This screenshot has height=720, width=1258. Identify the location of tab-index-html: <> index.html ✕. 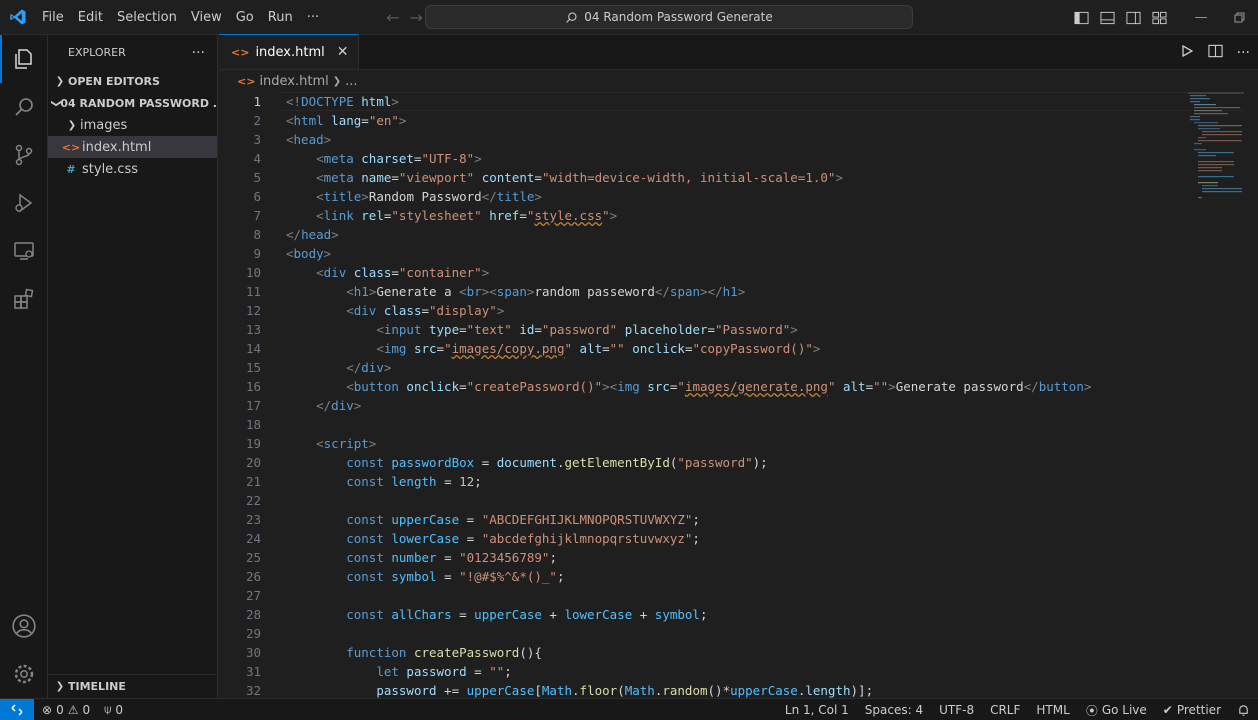
(289, 51).